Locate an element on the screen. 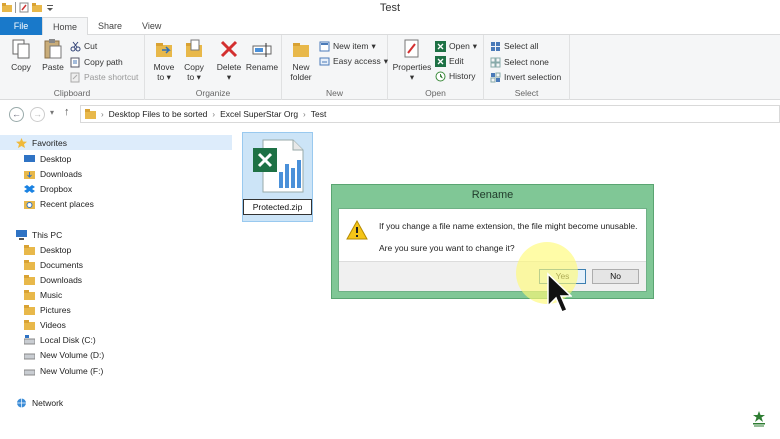 The image size is (780, 439). new-folder-icon is located at coordinates (301, 50).